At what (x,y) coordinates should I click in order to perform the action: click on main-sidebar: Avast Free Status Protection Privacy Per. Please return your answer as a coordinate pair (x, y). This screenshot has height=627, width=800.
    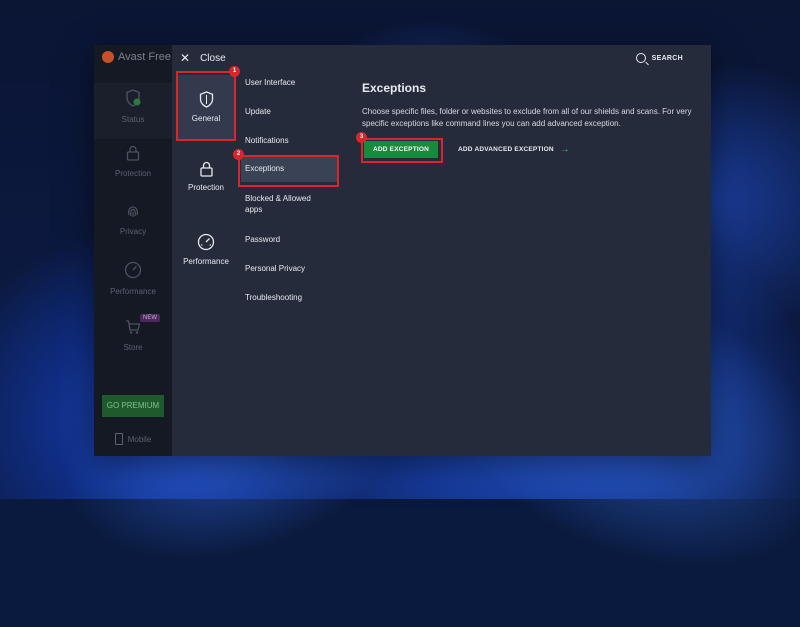
    Looking at the image, I should click on (133, 250).